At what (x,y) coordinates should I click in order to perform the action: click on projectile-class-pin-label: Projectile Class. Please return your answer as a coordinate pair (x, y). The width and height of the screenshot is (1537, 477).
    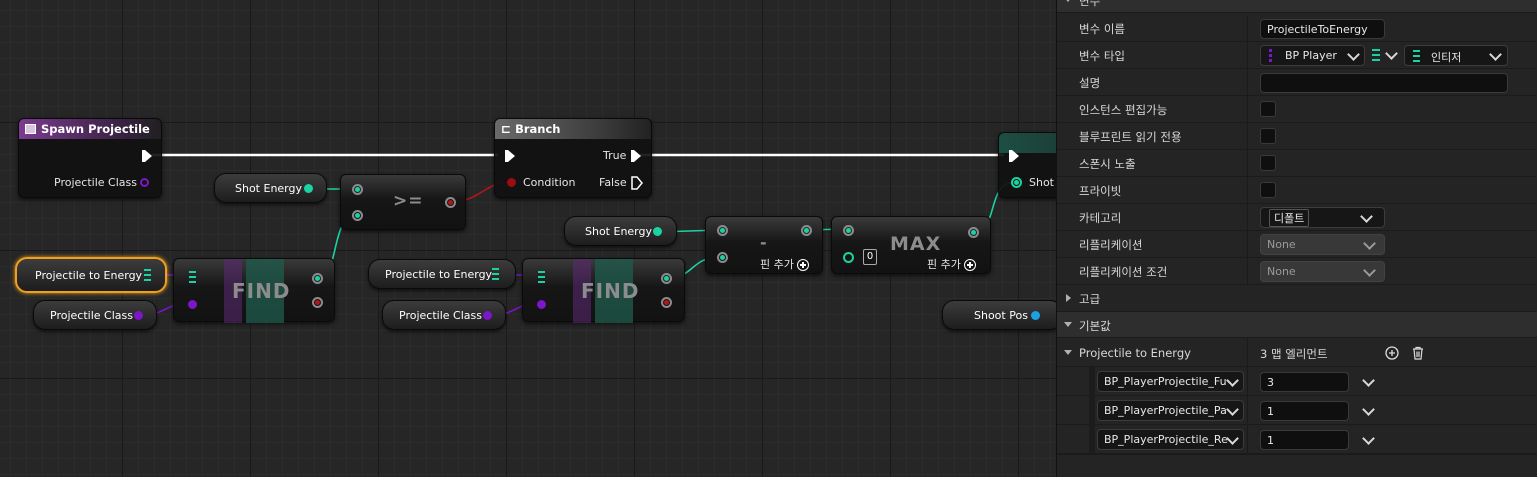
    Looking at the image, I should click on (95, 182).